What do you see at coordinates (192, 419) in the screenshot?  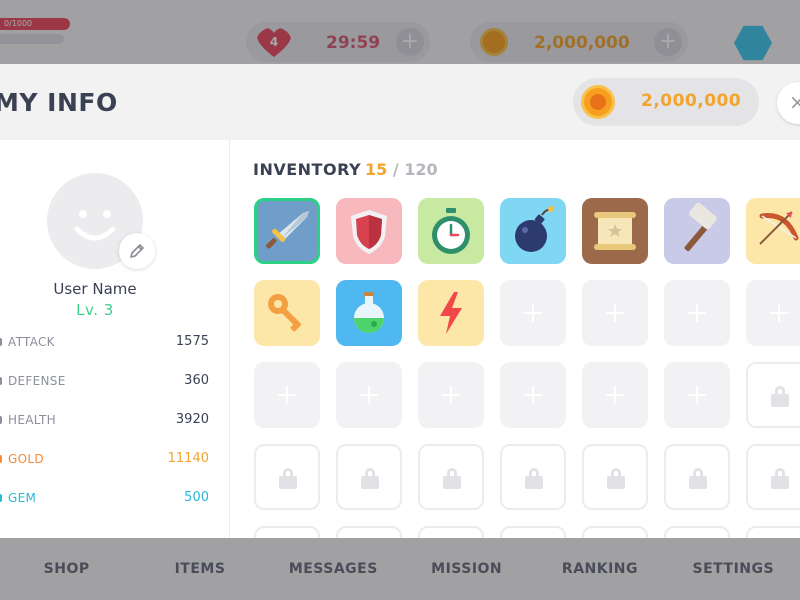 I see `stat-value: 3920` at bounding box center [192, 419].